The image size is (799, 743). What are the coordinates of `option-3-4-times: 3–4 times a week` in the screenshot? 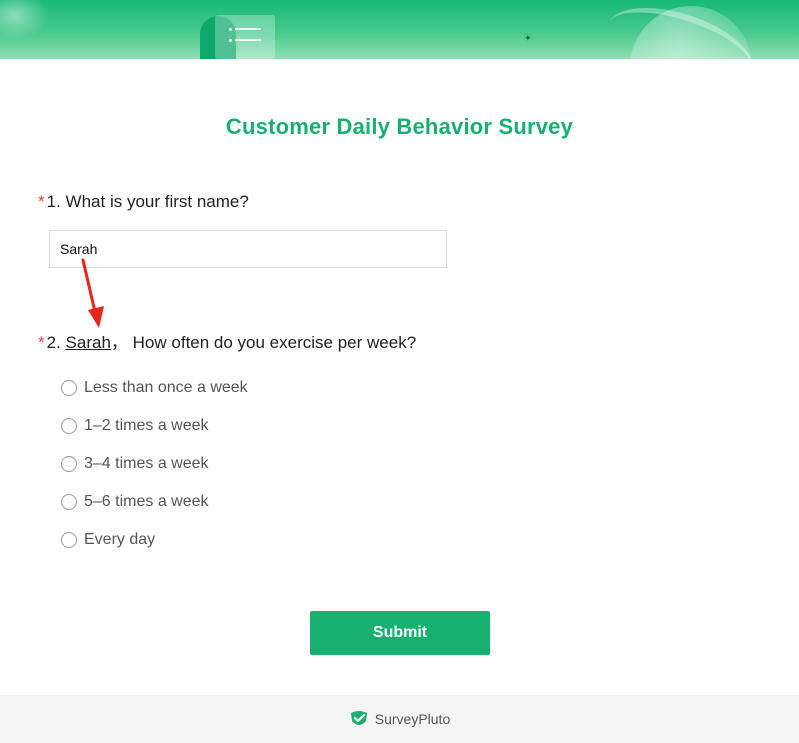 It's located at (154, 464).